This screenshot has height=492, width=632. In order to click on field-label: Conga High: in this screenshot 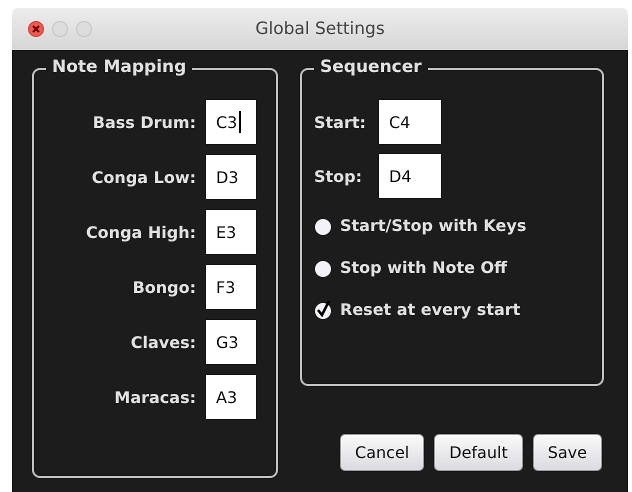, I will do `click(141, 232)`.